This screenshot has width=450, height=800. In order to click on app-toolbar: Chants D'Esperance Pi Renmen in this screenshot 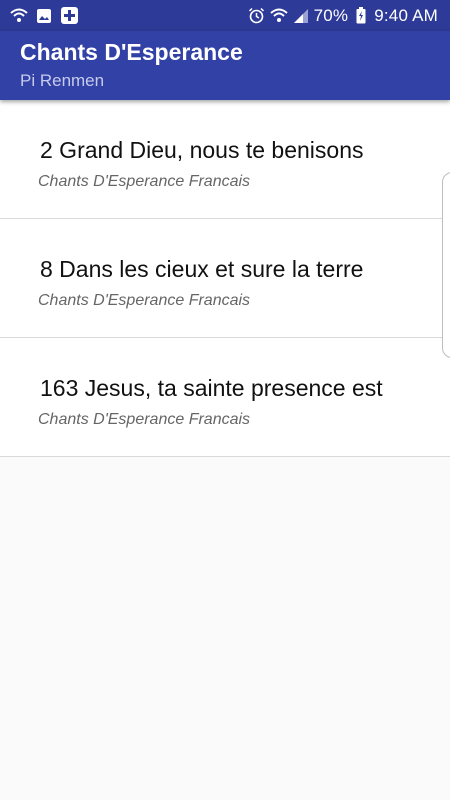, I will do `click(225, 65)`.